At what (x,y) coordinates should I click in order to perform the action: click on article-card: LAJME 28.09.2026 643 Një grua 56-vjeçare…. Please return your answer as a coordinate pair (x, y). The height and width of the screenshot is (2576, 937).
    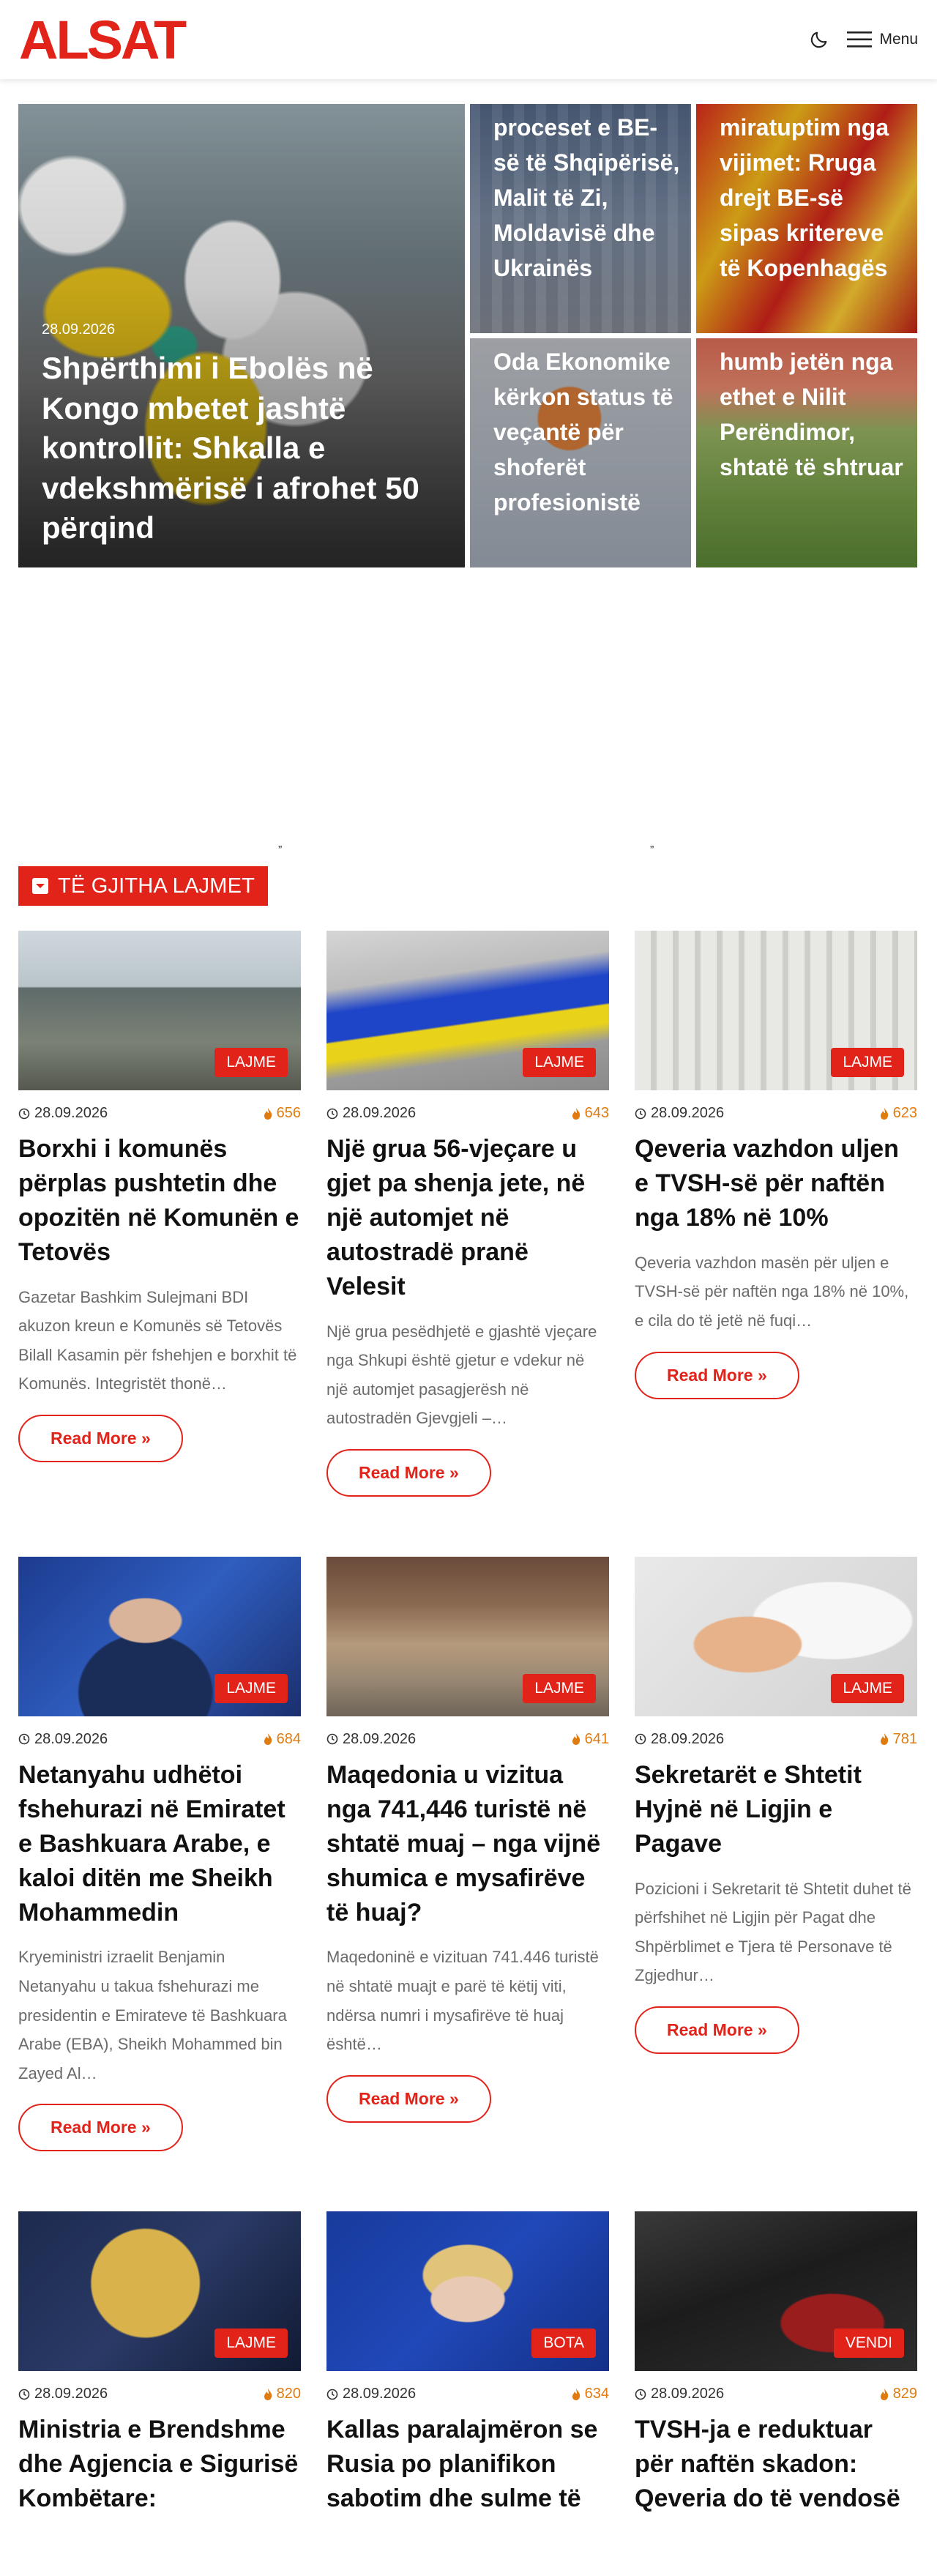
    Looking at the image, I should click on (467, 1214).